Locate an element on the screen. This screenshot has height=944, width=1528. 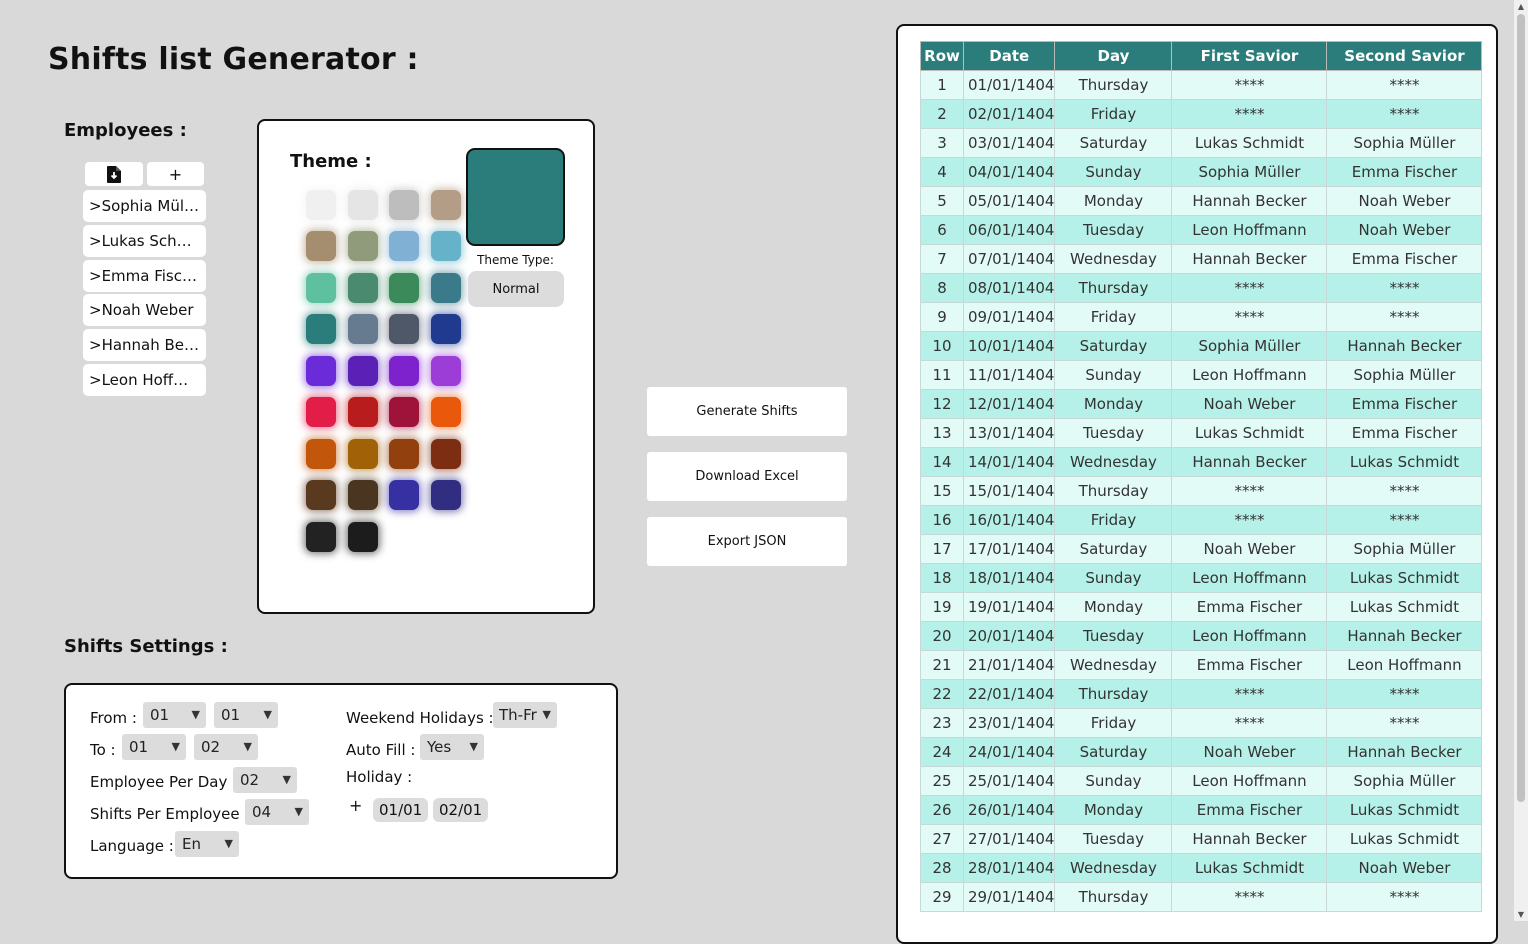
language-select: En ▼ is located at coordinates (207, 844).